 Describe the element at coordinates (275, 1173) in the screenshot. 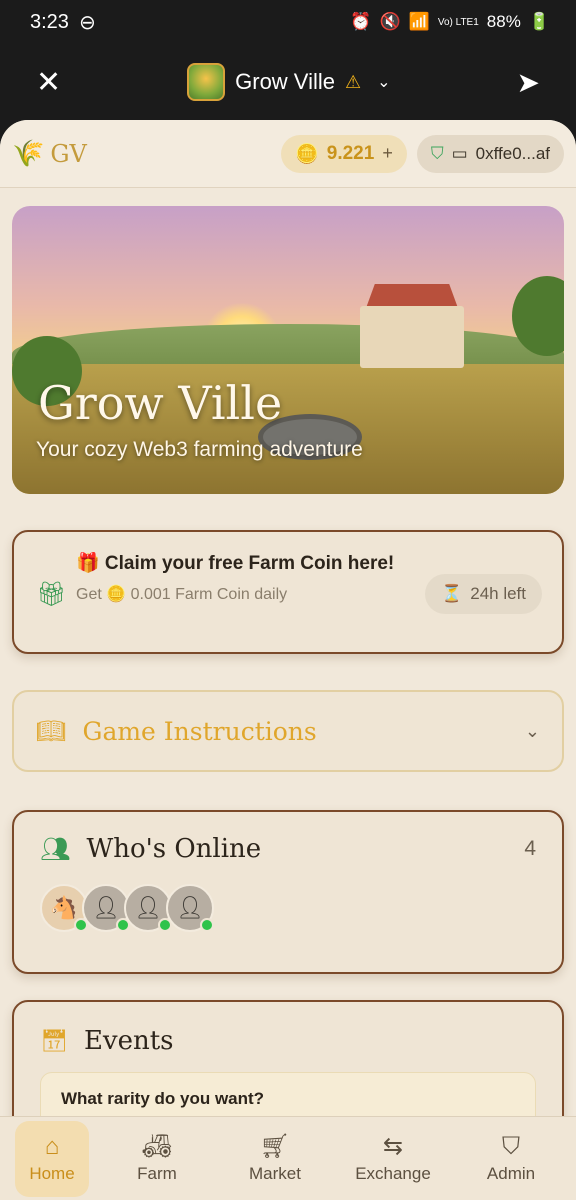

I see `nav-market-label: Market` at that location.